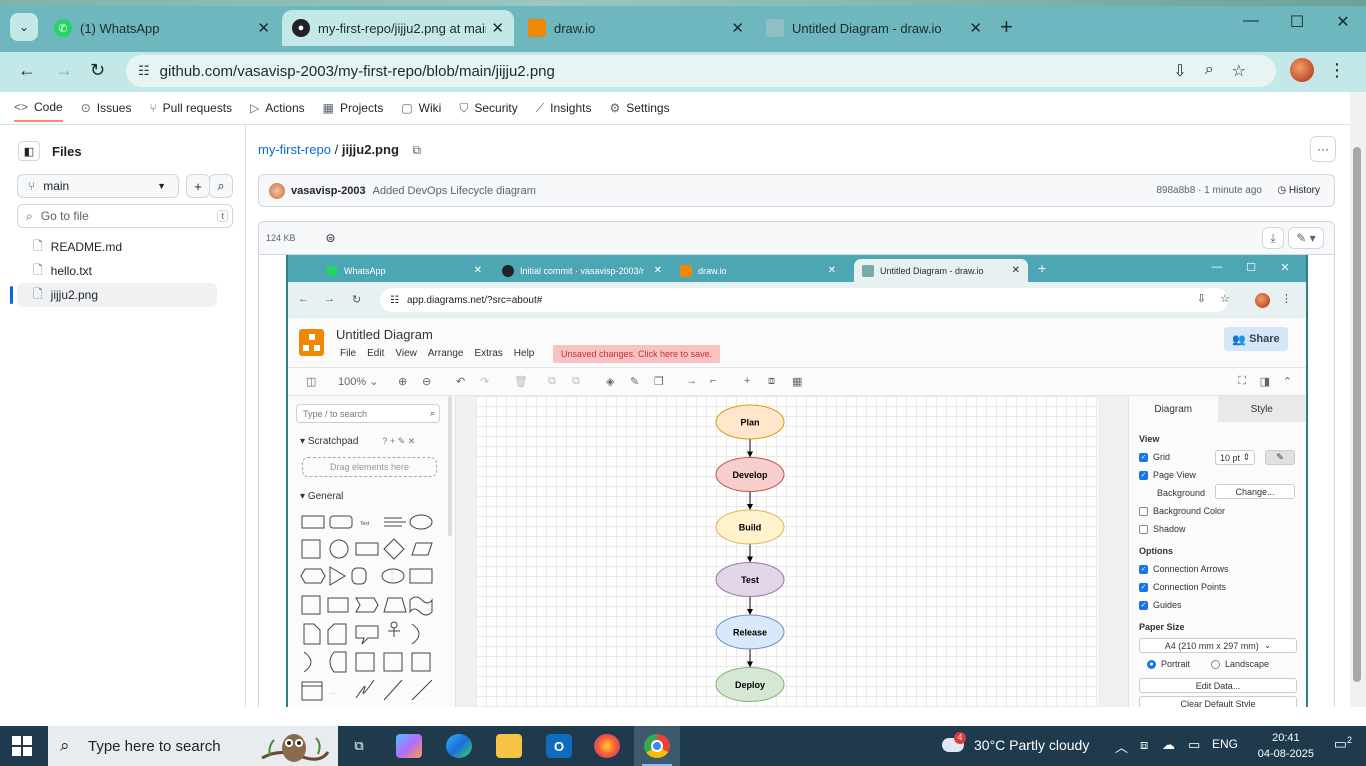 The height and width of the screenshot is (766, 1366). I want to click on edit-button: ✎ ▾, so click(1306, 238).